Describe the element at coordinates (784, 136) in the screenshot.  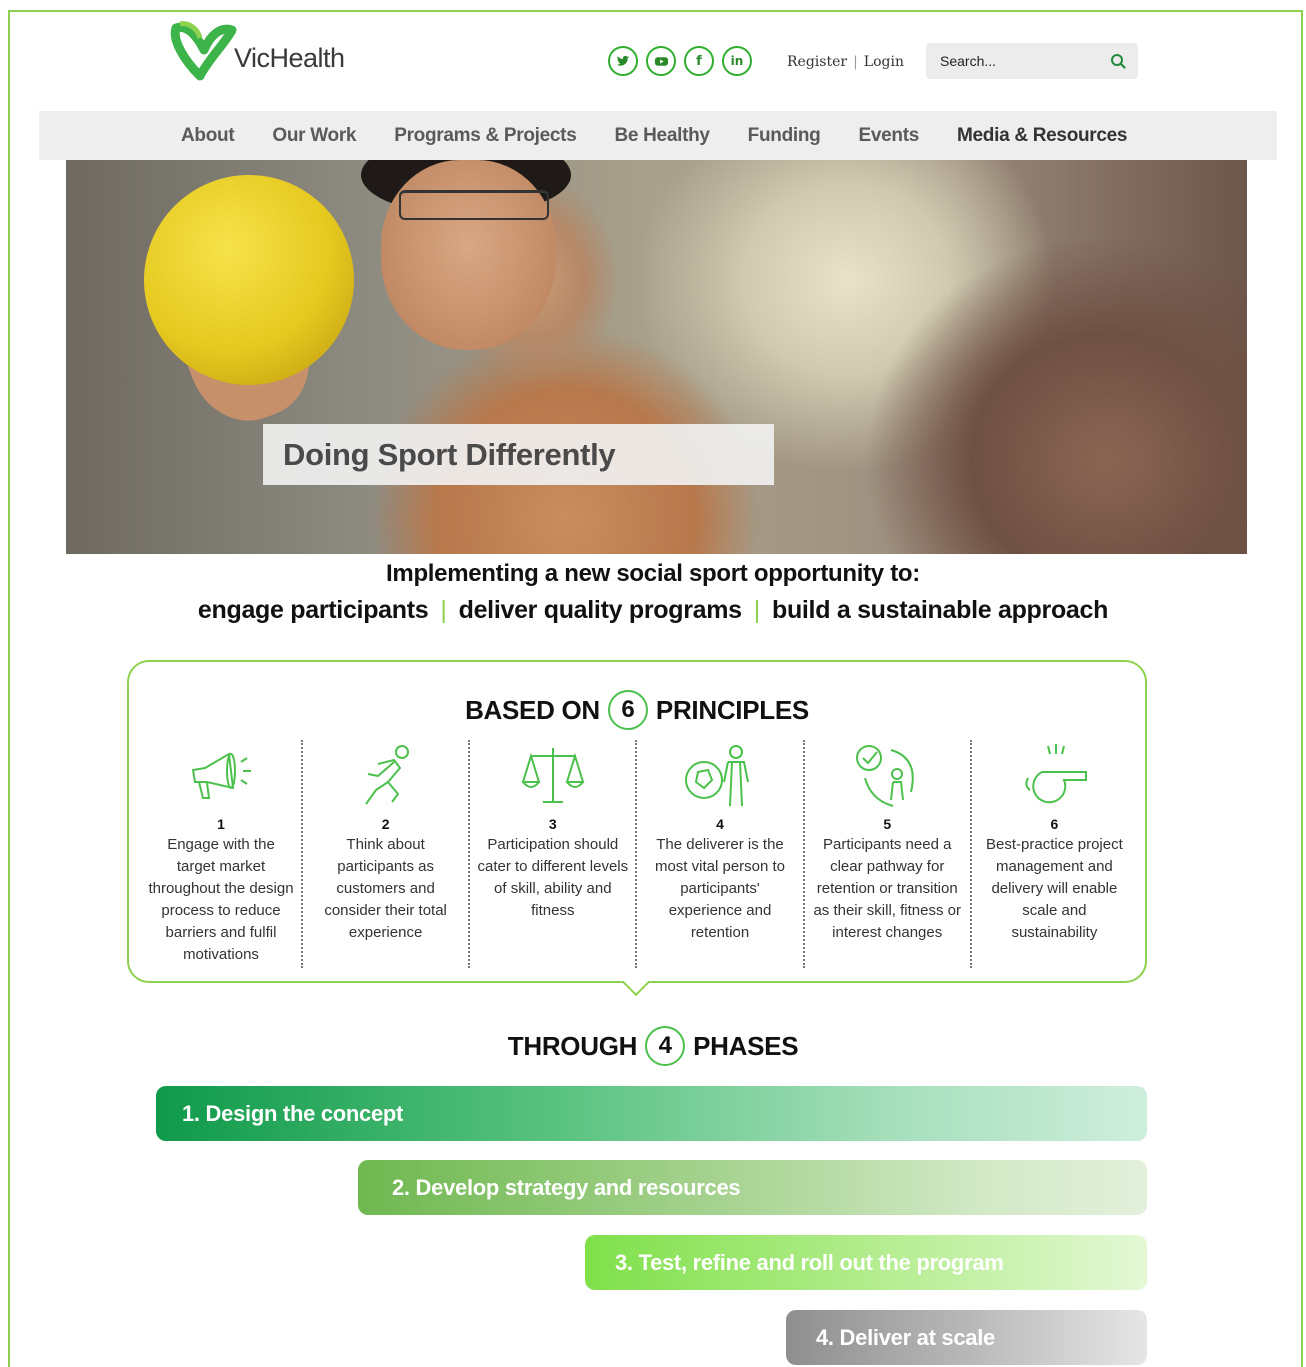
I see `nav-item-funding: Funding` at that location.